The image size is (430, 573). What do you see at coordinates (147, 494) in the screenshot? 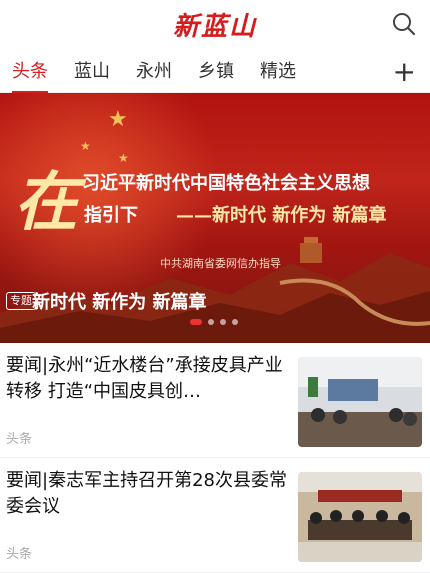
I see `news-title: 要闻|秦志军主持召开第28次县委常委会议` at bounding box center [147, 494].